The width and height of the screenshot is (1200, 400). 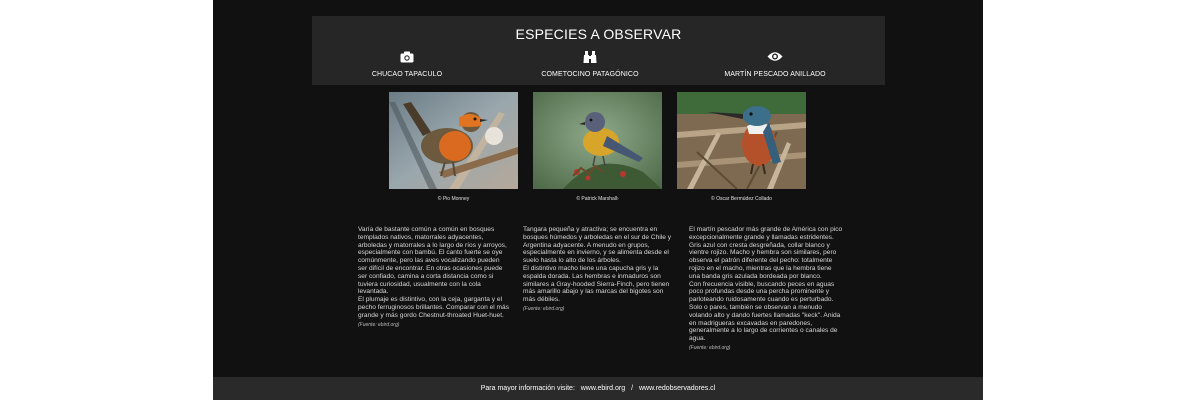 I want to click on martin-pescador-photo, so click(x=741, y=140).